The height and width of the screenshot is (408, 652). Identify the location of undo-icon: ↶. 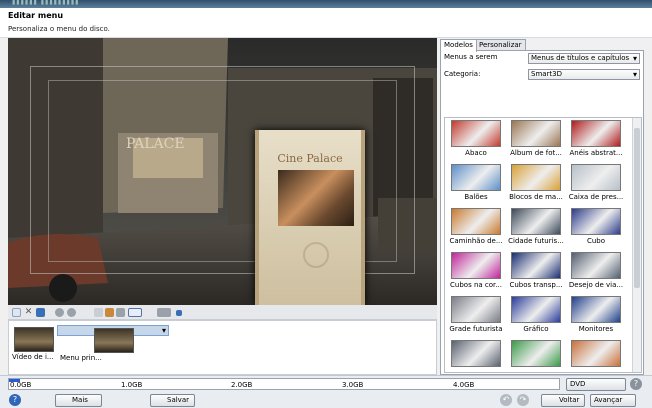
(506, 400).